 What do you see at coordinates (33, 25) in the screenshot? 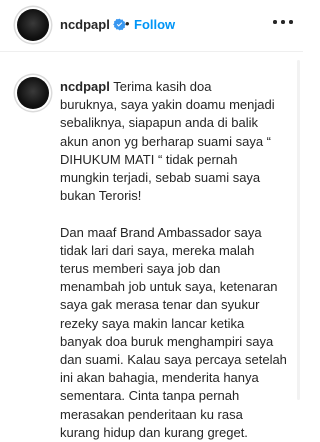
I see `avatar` at bounding box center [33, 25].